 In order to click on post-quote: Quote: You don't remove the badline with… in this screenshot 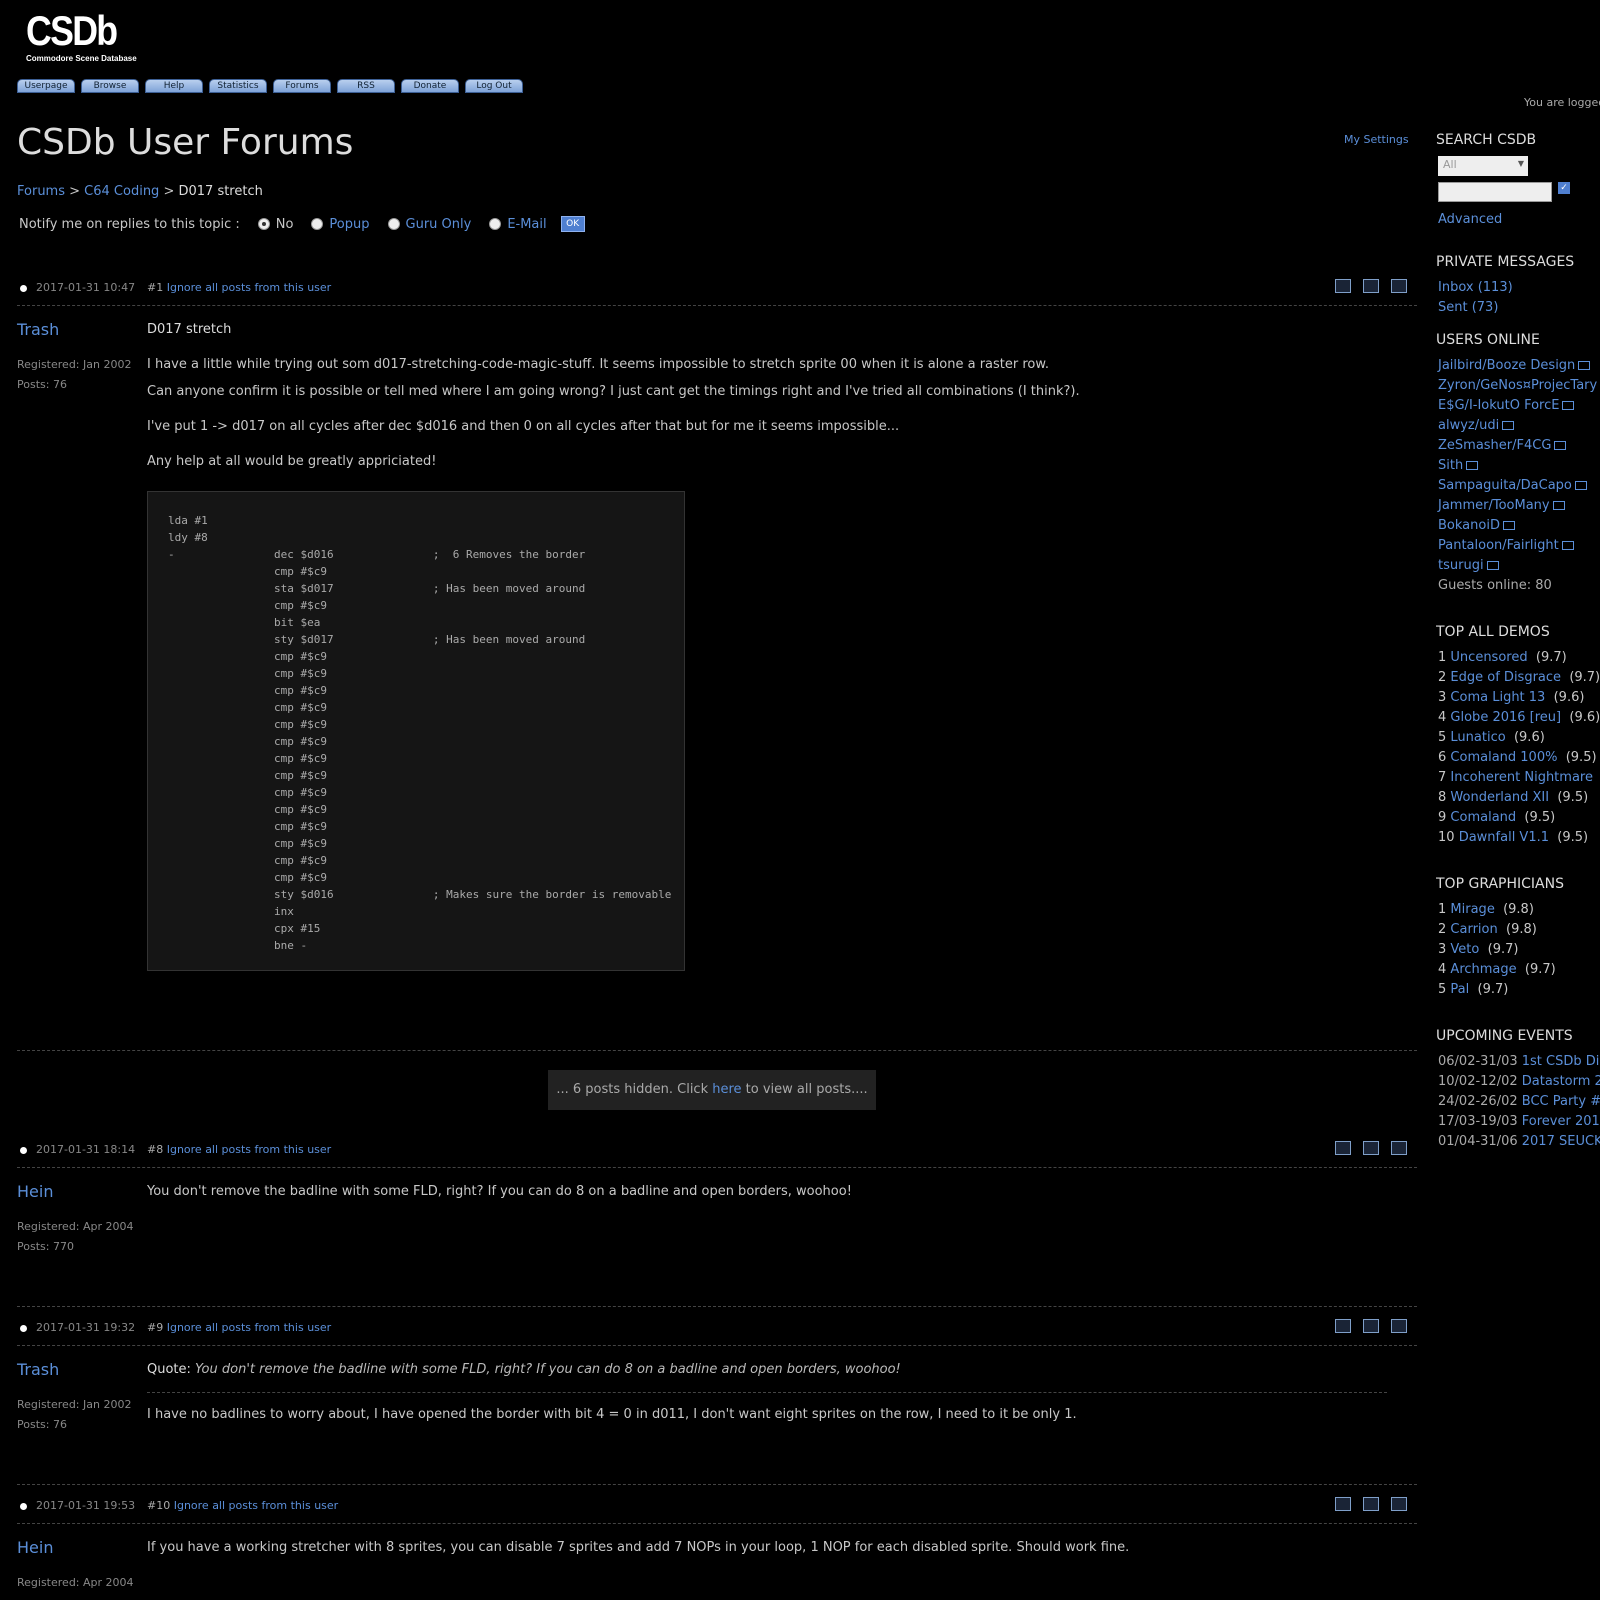, I will do `click(524, 1369)`.